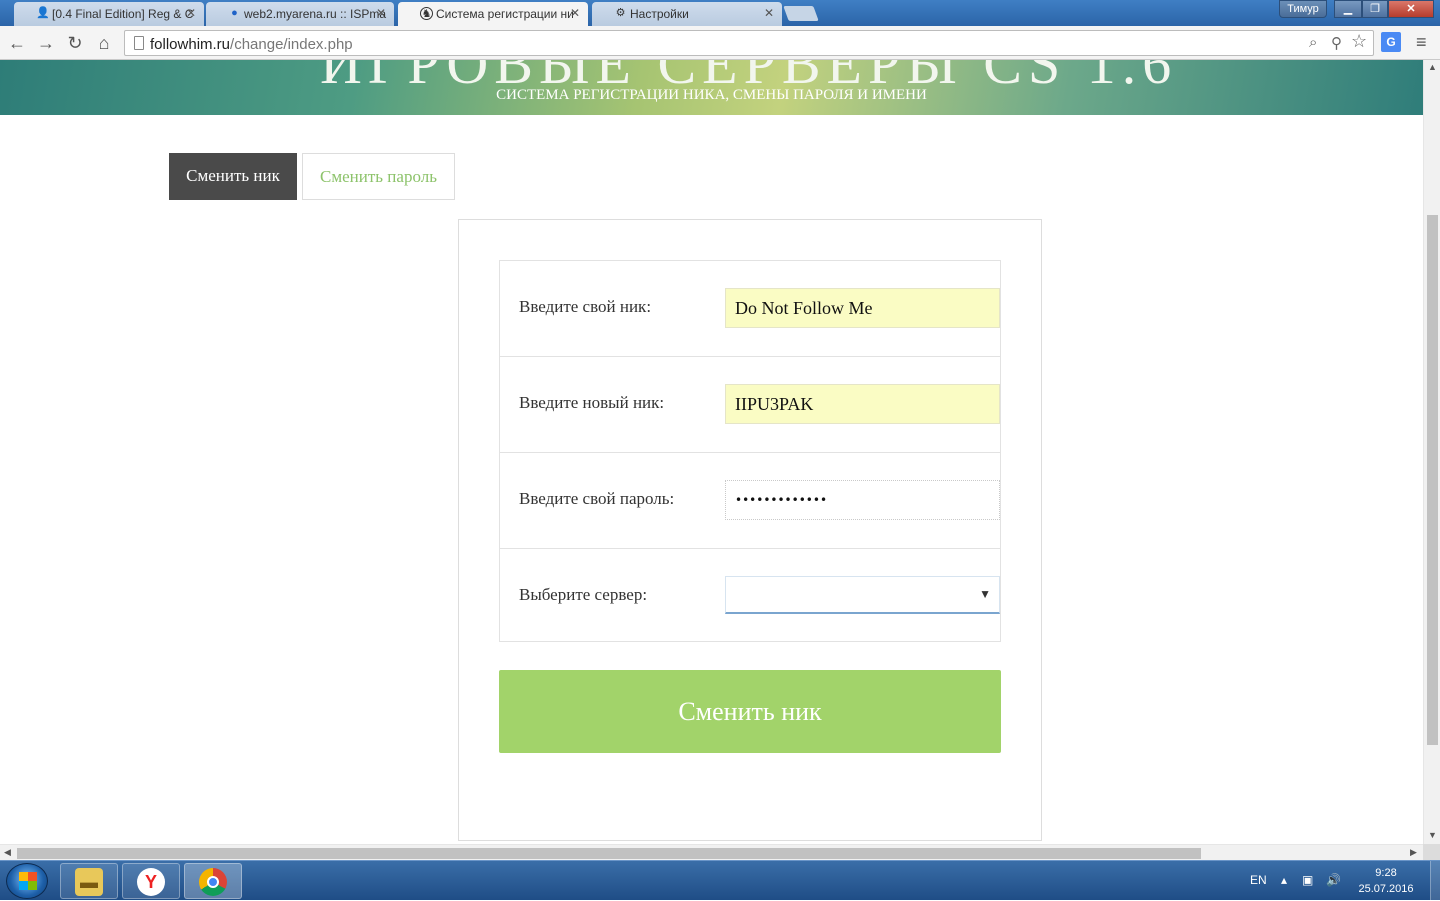 This screenshot has width=1440, height=901. I want to click on form-row-current-nick: Введите свой ник: Do Not Follow Me, so click(750, 309).